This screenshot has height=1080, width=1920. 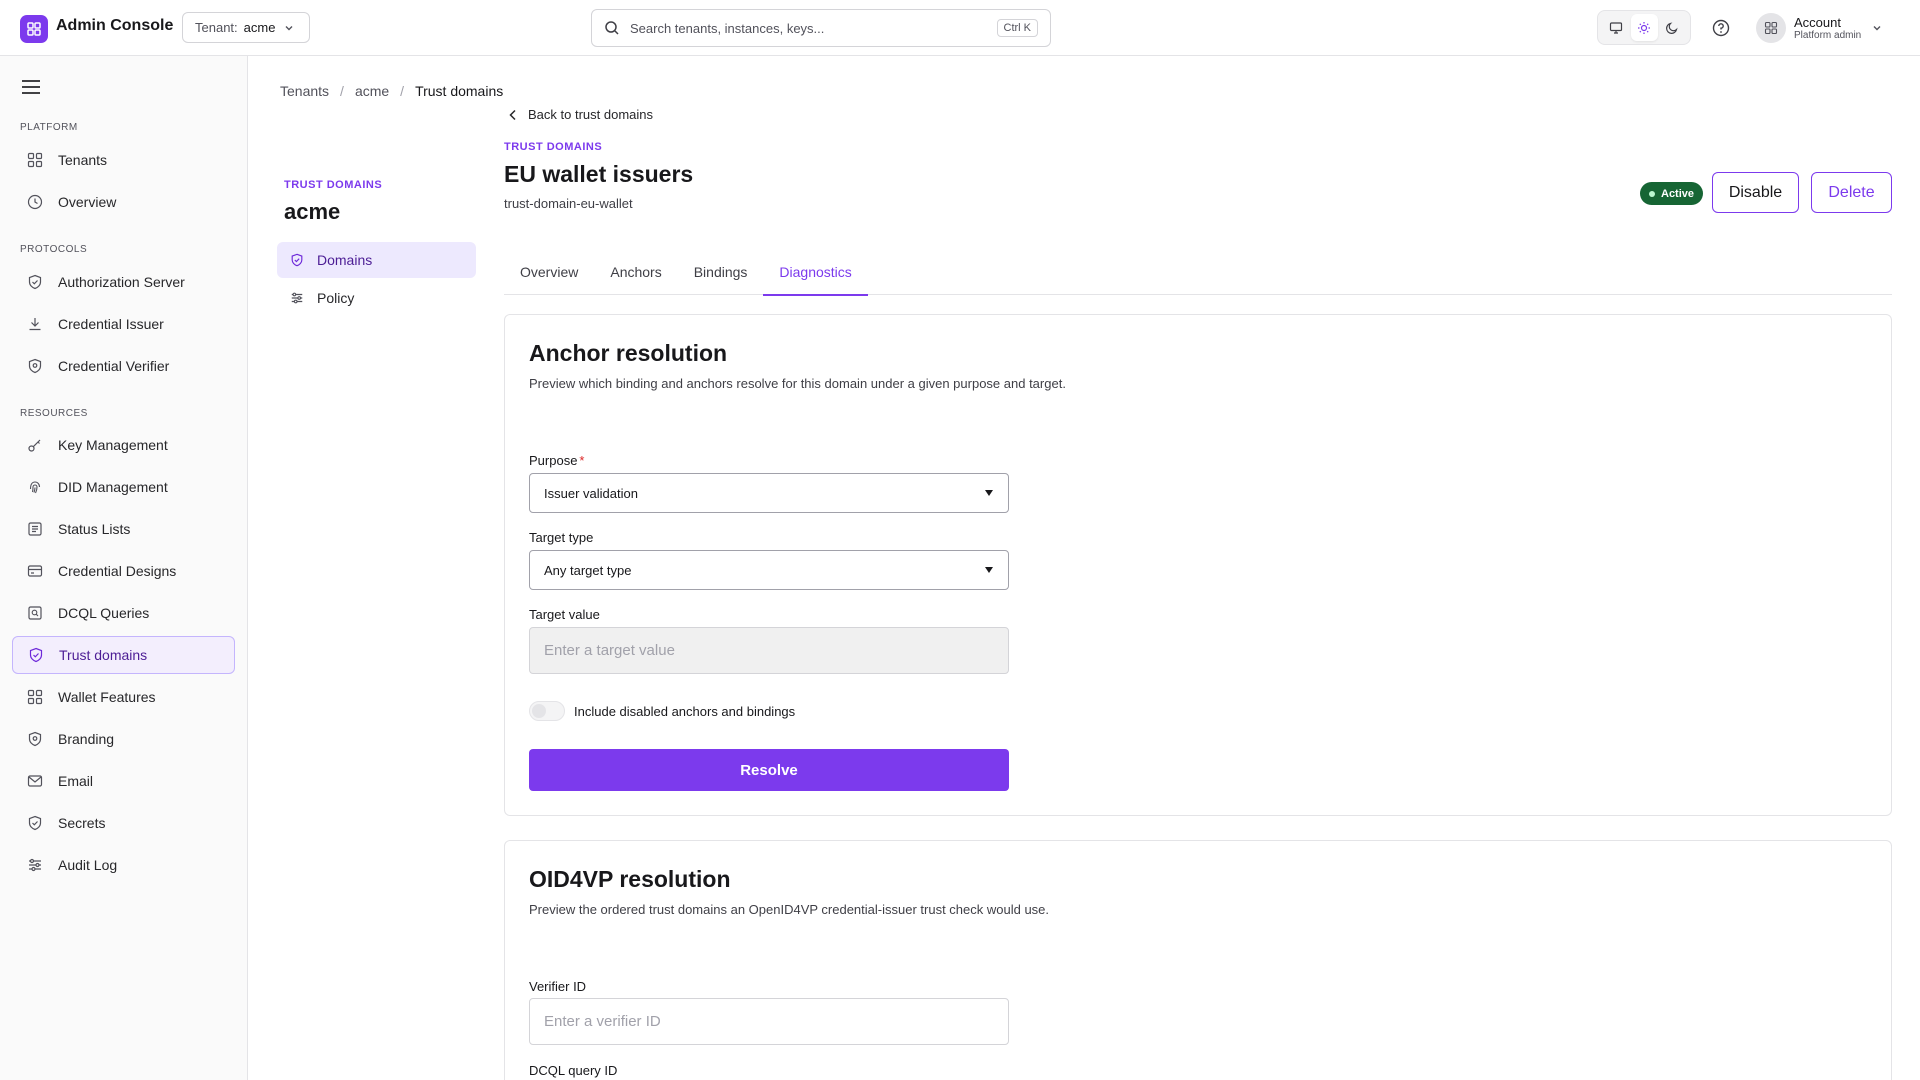 I want to click on tenant-selector: Tenant: acme, so click(x=246, y=27).